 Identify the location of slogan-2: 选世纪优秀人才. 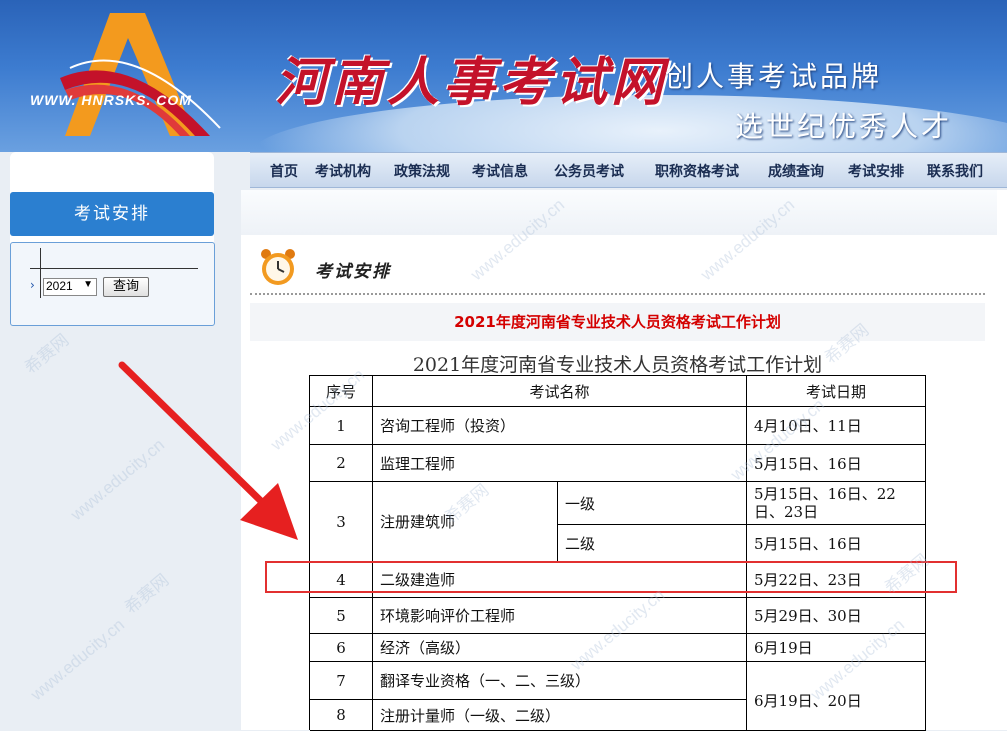
(844, 126).